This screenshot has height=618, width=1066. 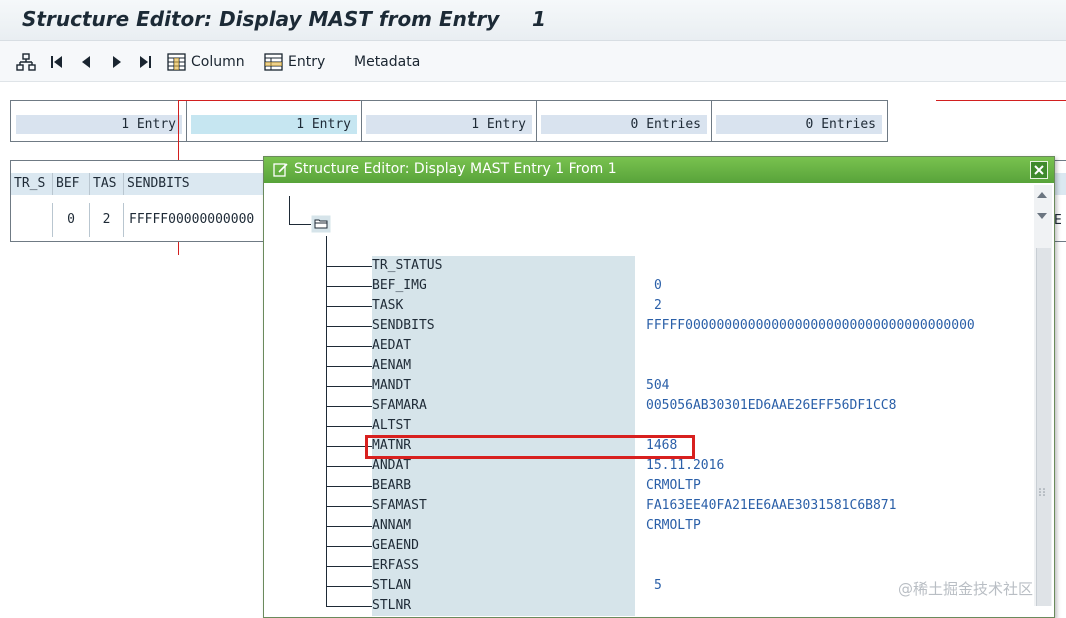 I want to click on column-button-label: Column, so click(x=218, y=62).